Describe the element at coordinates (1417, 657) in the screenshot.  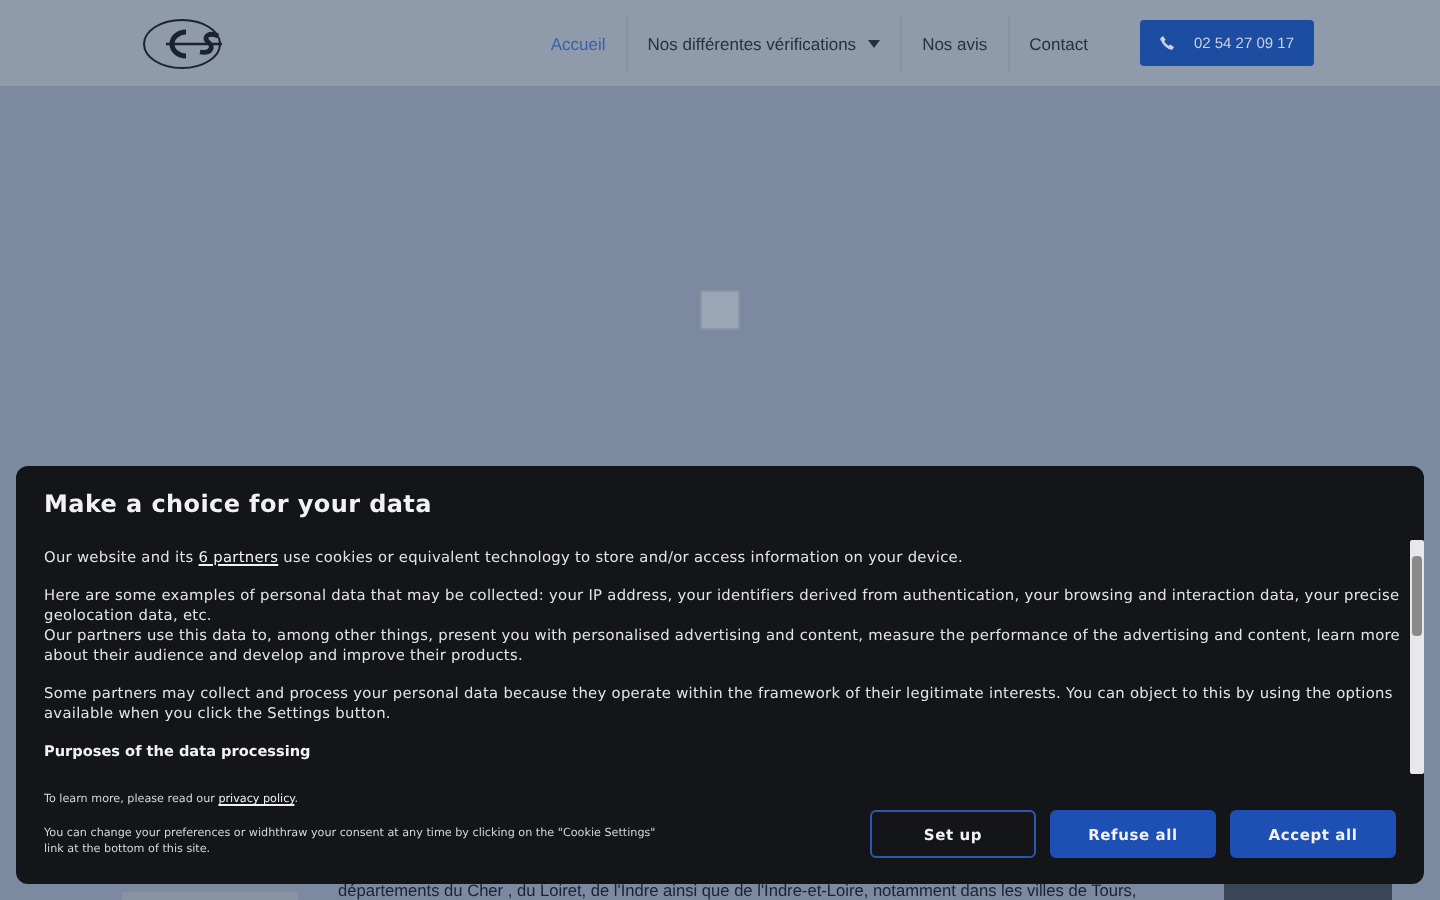
I see `scrollbar` at that location.